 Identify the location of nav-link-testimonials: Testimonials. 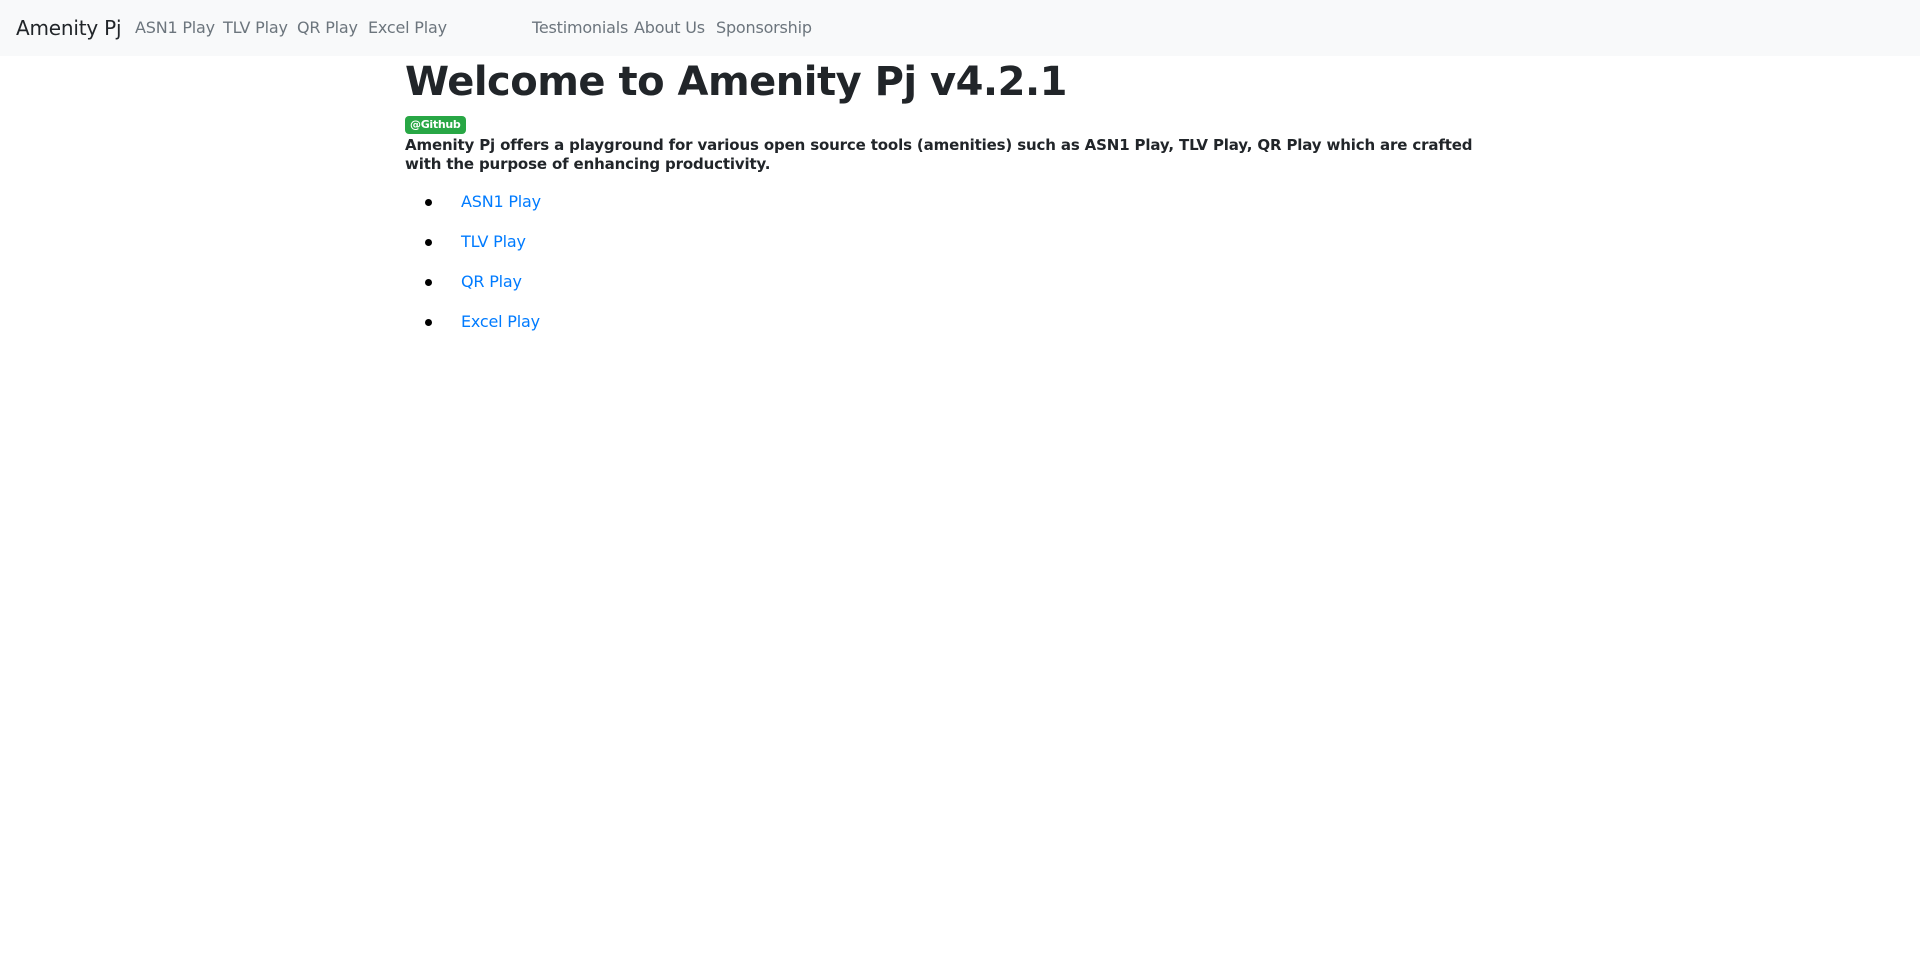
(580, 28).